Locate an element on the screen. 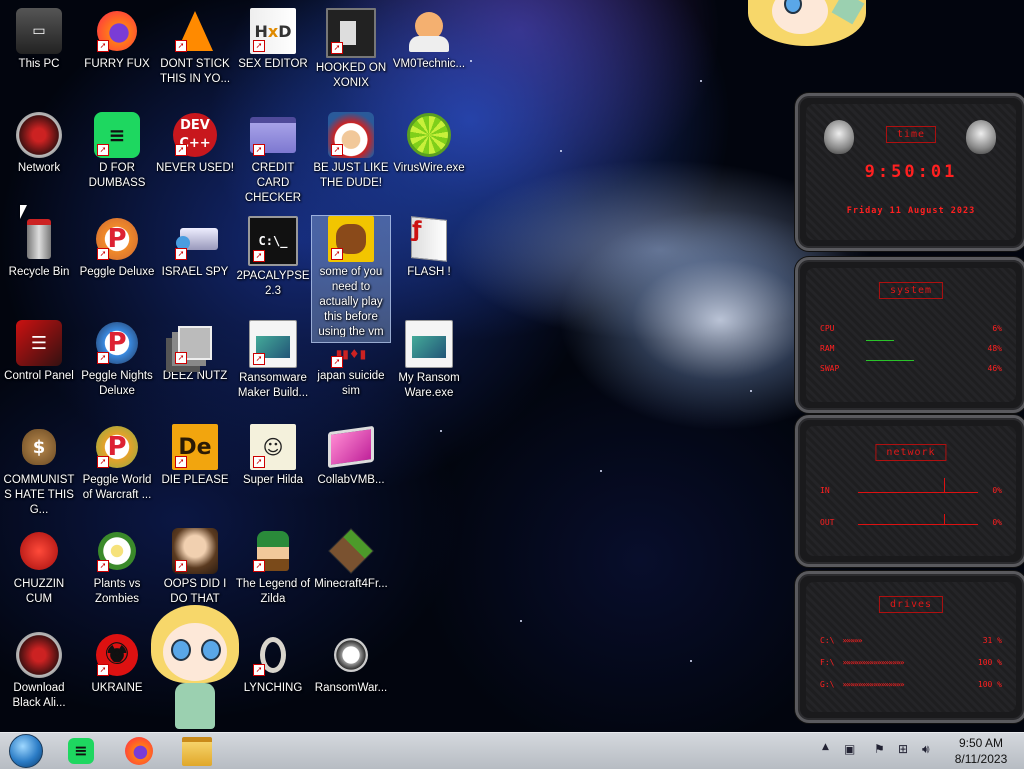 This screenshot has width=1024, height=769. desktop-icon: De ➚ DIE PLEASE is located at coordinates (195, 456).